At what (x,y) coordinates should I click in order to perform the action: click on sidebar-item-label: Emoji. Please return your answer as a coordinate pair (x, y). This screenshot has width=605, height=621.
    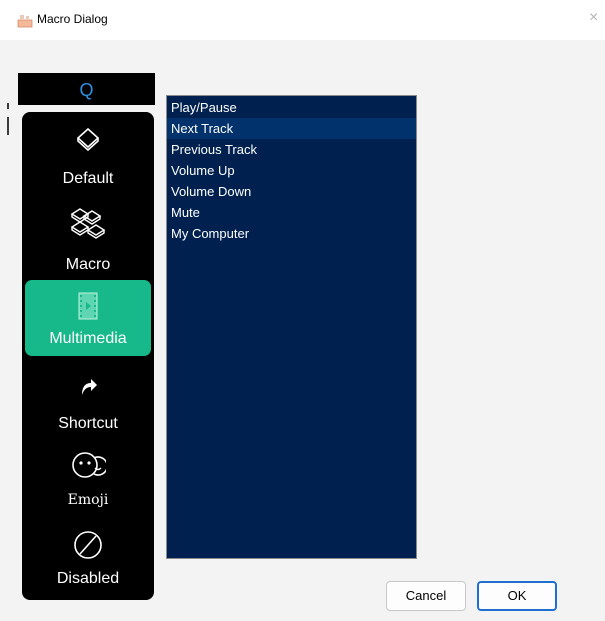
    Looking at the image, I should click on (88, 500).